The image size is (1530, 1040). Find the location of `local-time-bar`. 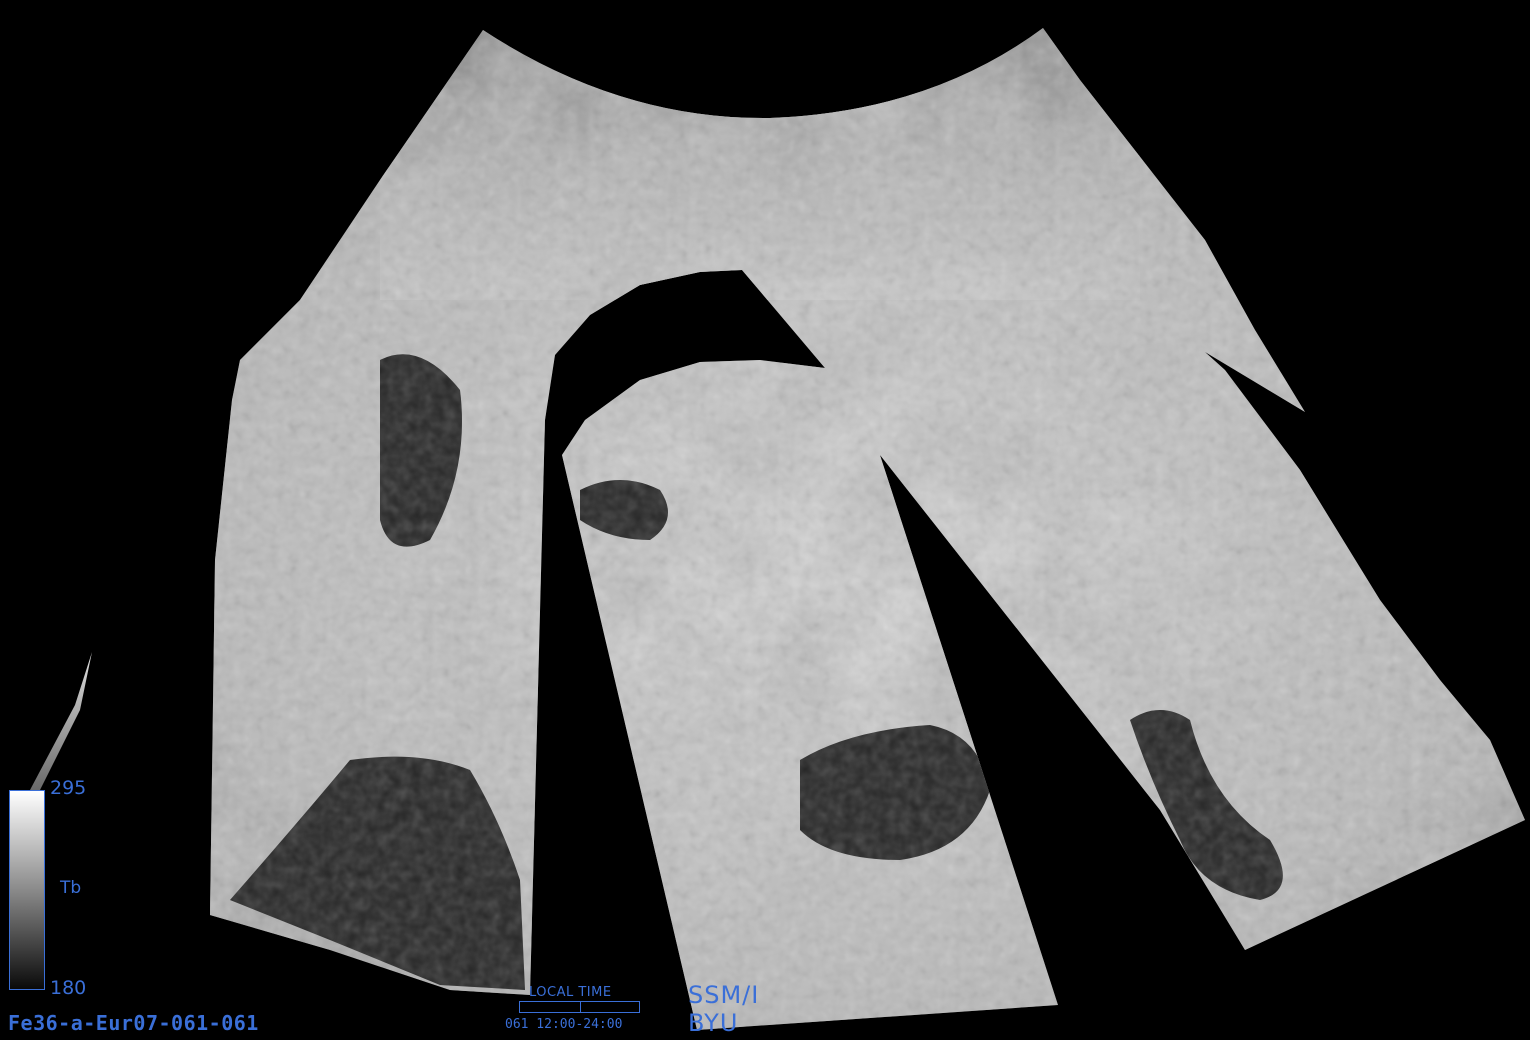

local-time-bar is located at coordinates (579, 1007).